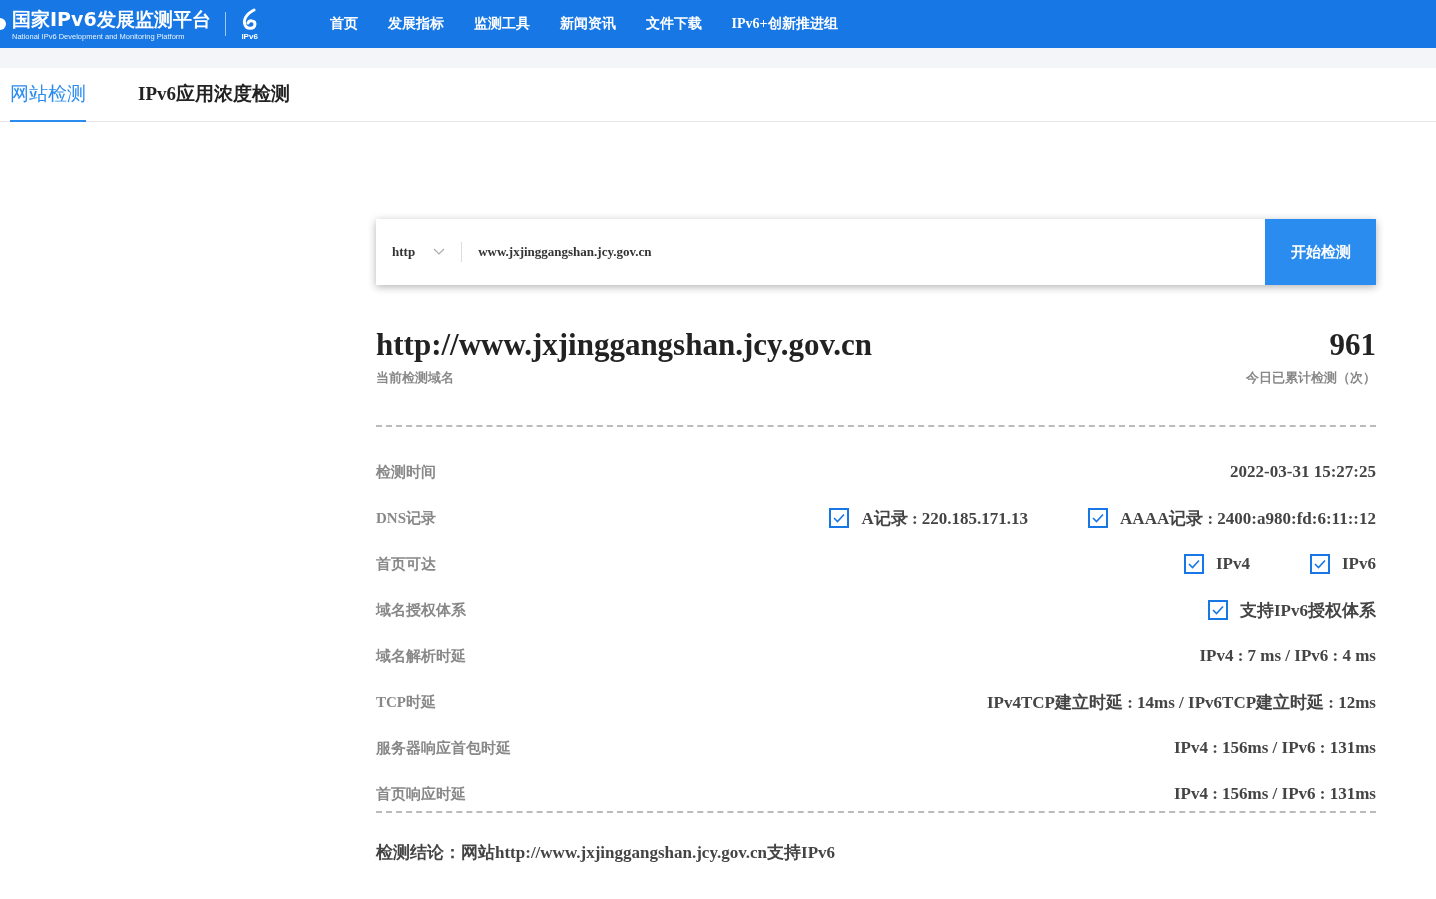 Image resolution: width=1436 pixels, height=899 pixels. I want to click on conclusion-text: 检测结论：网站http://www.jxjinggangshan.jcy.gov.cn支持IPv6, so click(606, 853).